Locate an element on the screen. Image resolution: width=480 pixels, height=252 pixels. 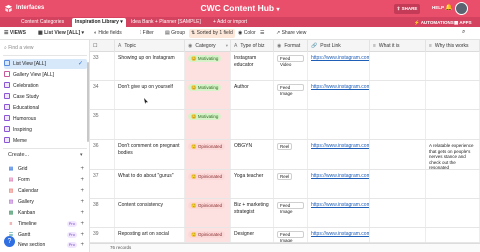
color-button: ◉ Color is located at coordinates (247, 33).